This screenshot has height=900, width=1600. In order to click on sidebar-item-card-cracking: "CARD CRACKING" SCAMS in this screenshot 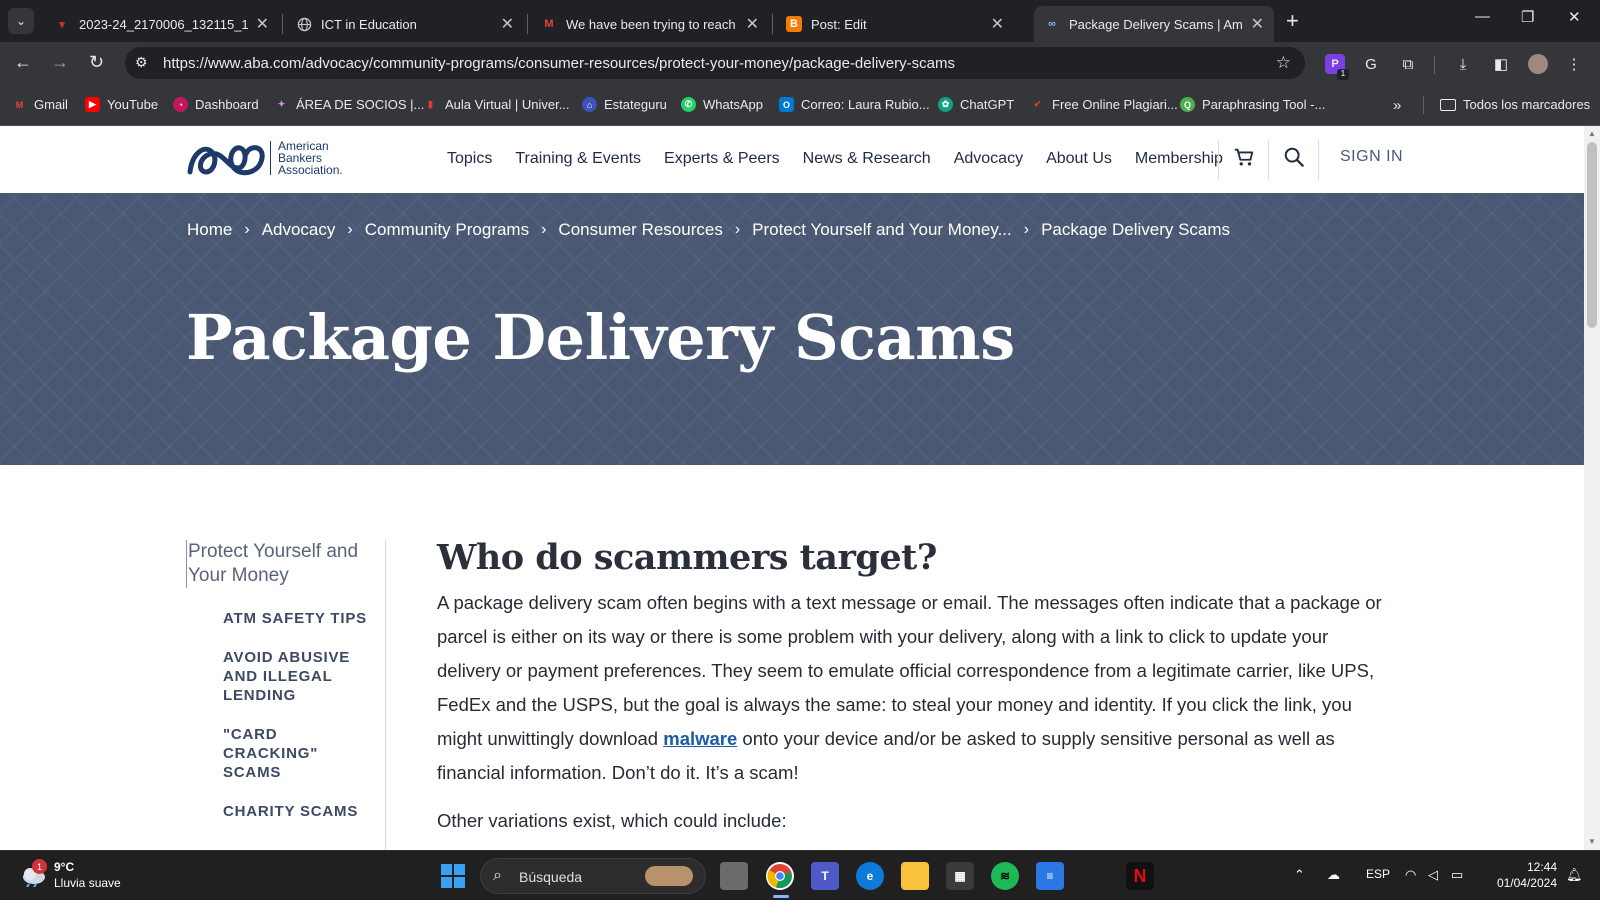, I will do `click(295, 753)`.